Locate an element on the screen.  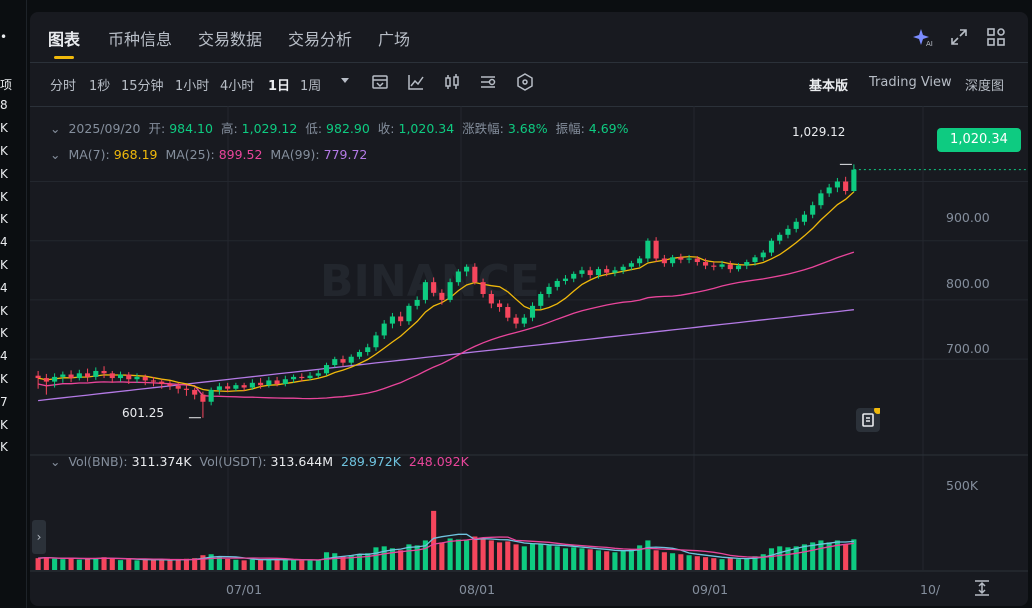
legend-chevron-icon: ⌄ is located at coordinates (55, 128).